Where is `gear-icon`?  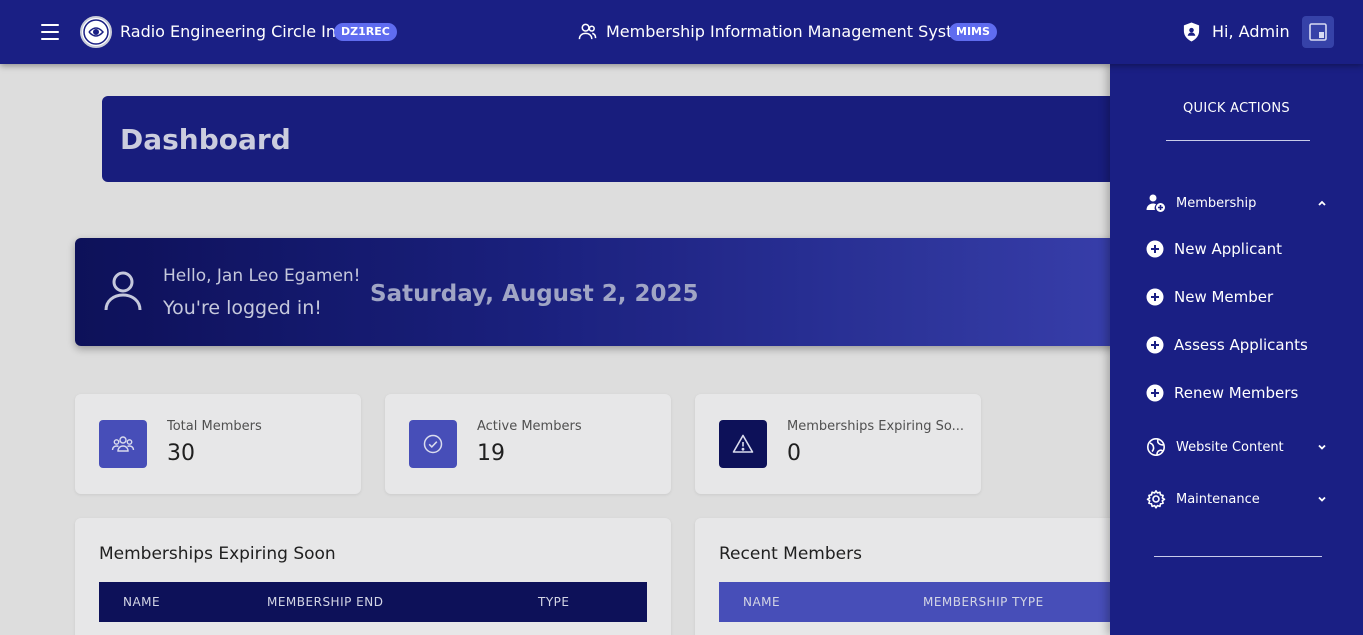 gear-icon is located at coordinates (1156, 499).